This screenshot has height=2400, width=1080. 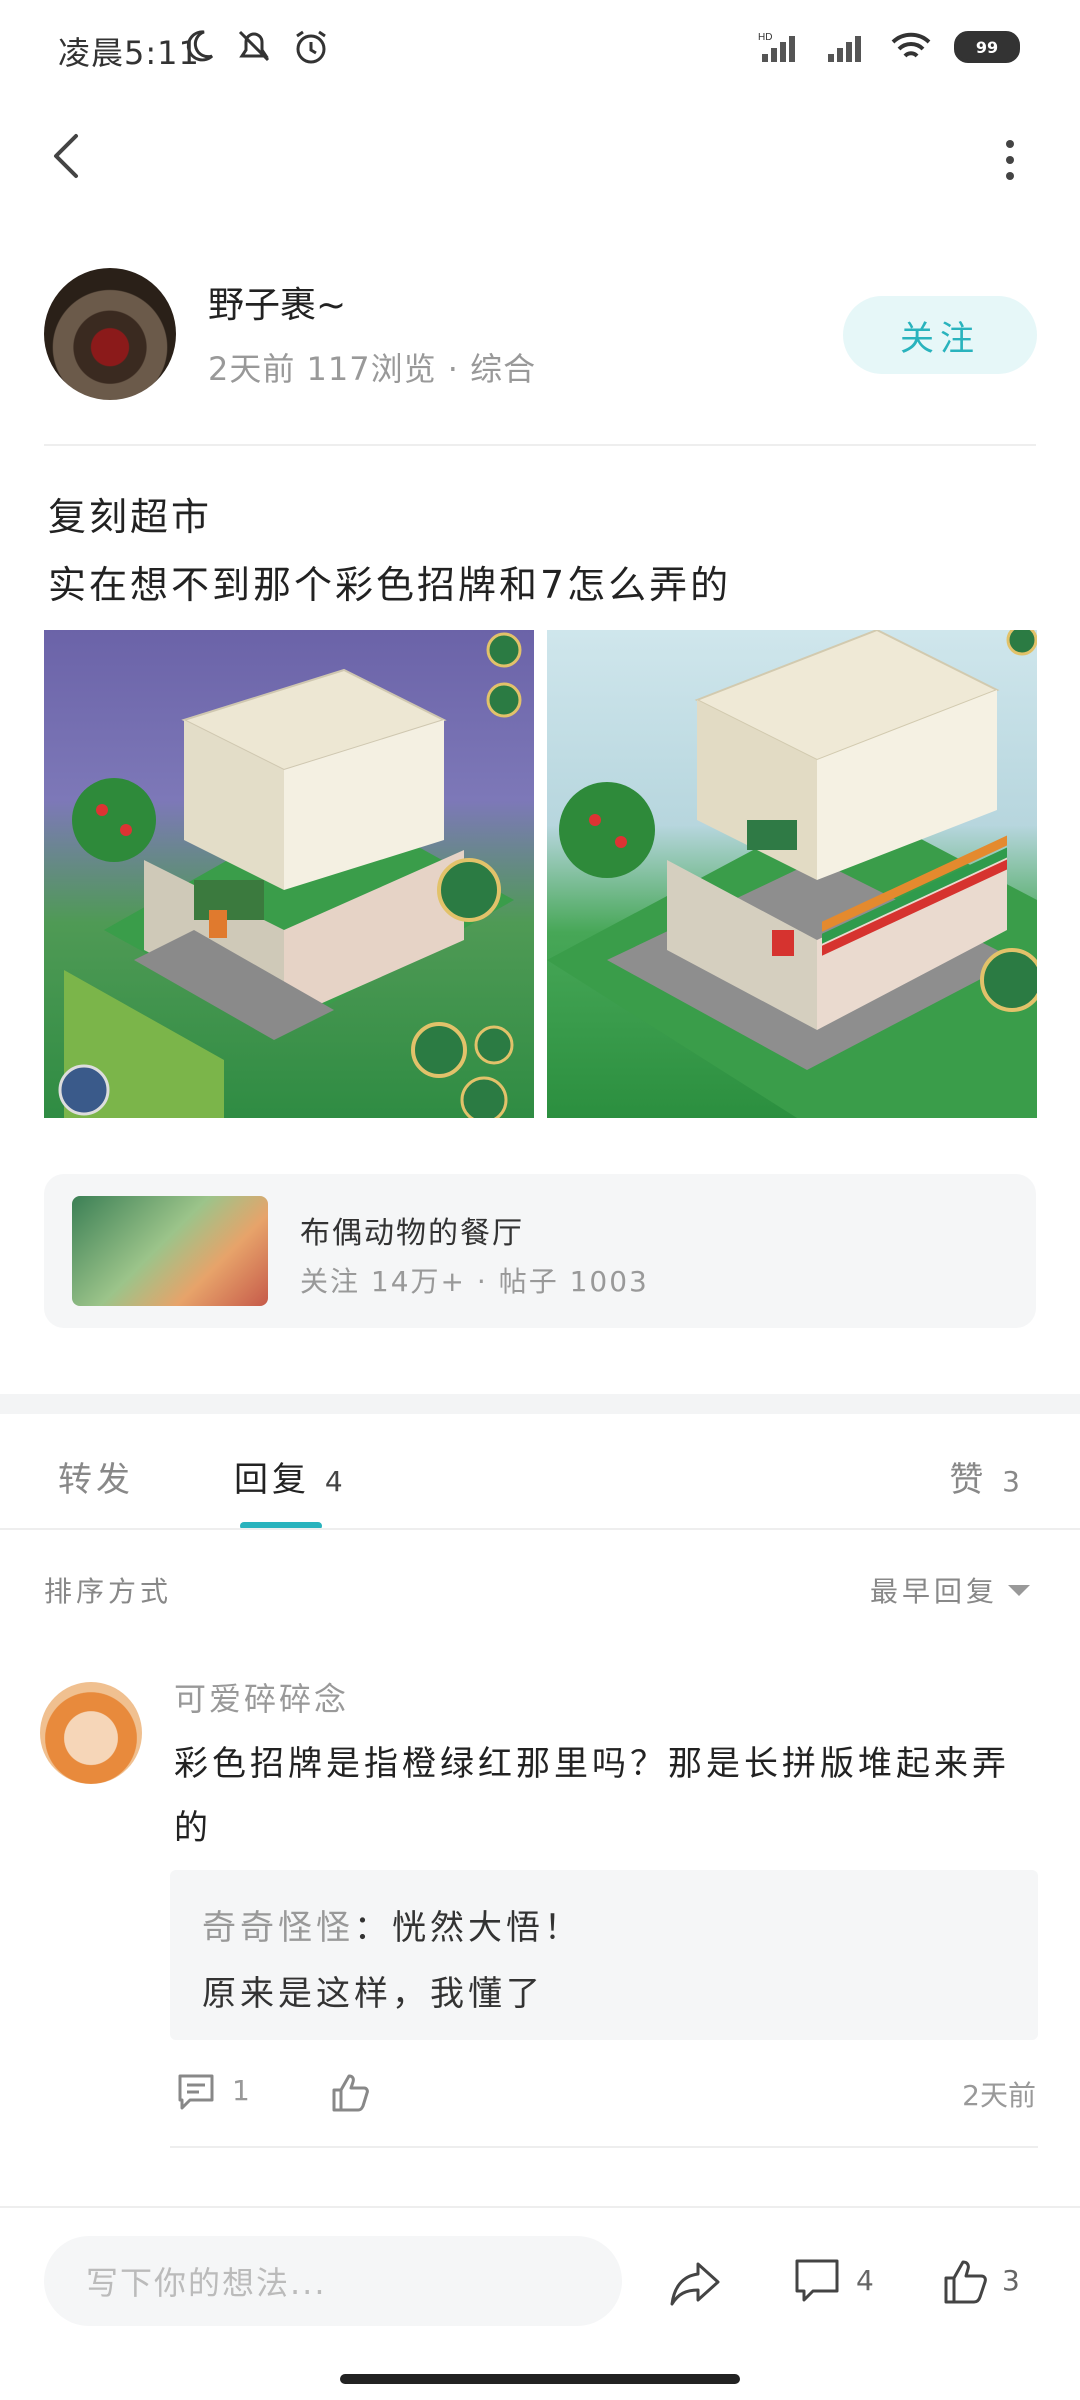 What do you see at coordinates (412, 1233) in the screenshot?
I see `community-name: 布偶动物的餐厅` at bounding box center [412, 1233].